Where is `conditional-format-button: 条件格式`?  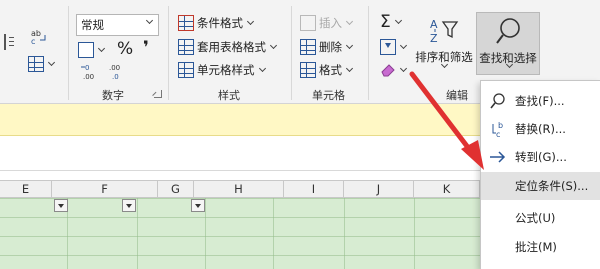 conditional-format-button: 条件格式 is located at coordinates (216, 23).